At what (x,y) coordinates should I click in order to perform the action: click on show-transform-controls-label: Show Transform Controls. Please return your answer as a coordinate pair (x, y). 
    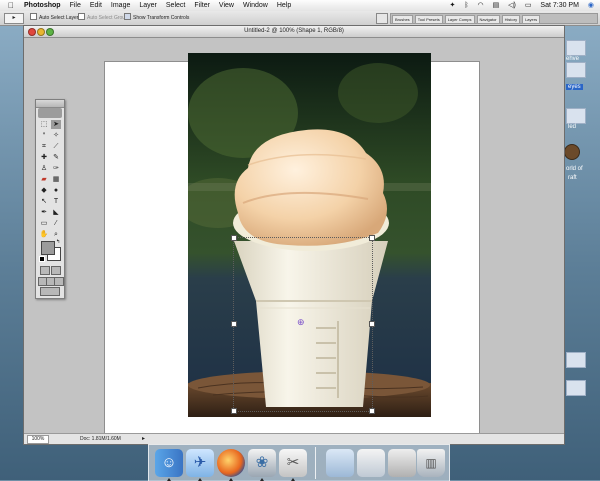
    Looking at the image, I should click on (161, 18).